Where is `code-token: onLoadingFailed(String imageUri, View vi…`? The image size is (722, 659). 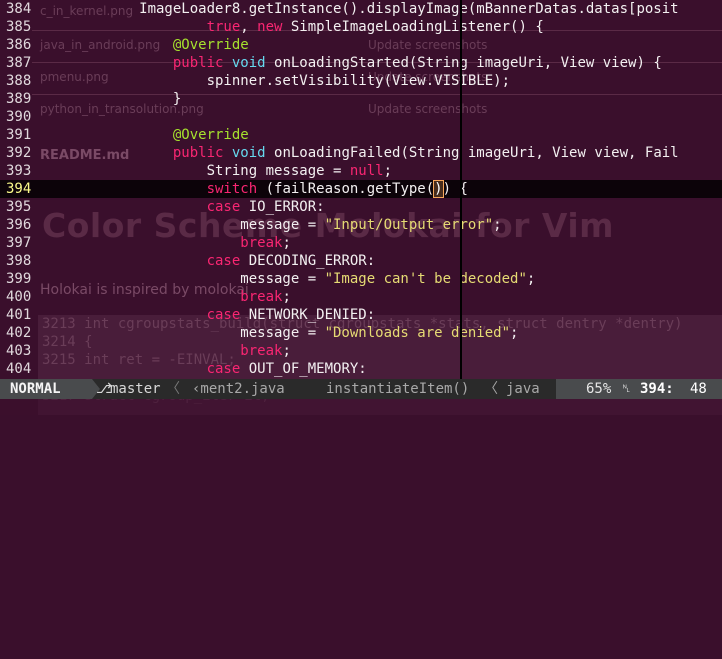 code-token: onLoadingFailed(String imageUri, View vi… is located at coordinates (472, 153).